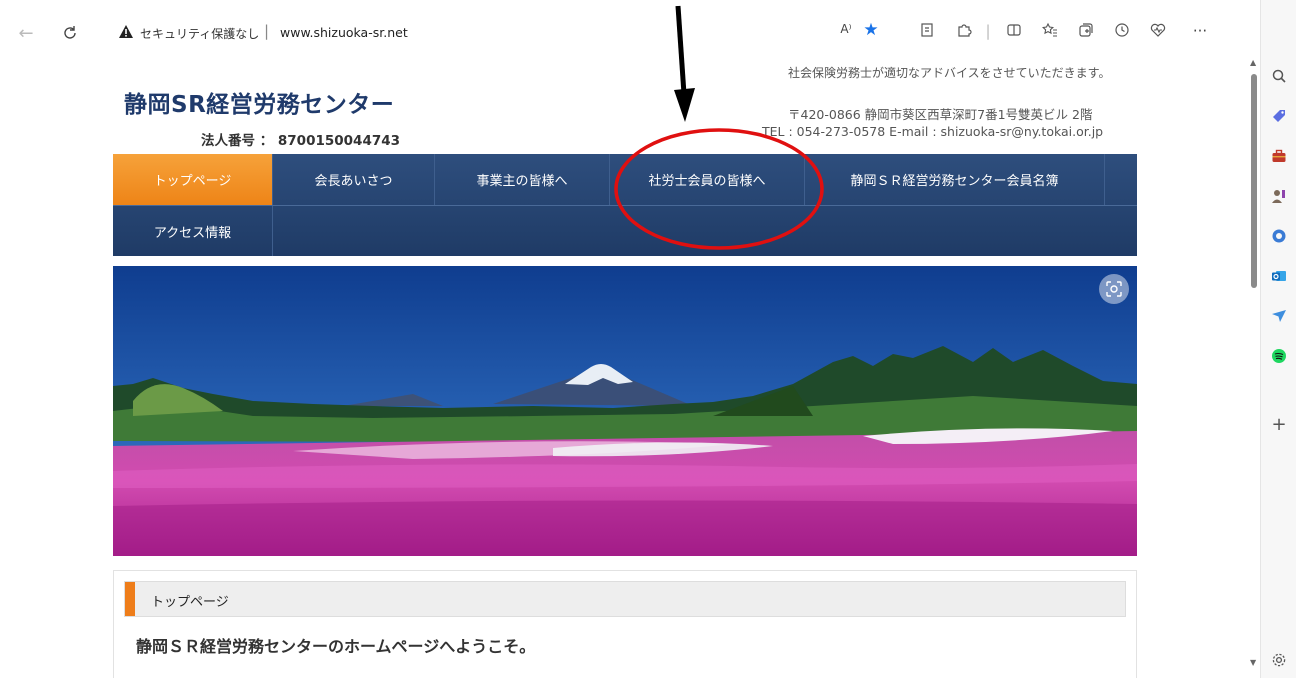  Describe the element at coordinates (625, 624) in the screenshot. I see `top-page-section: トップページ 静岡ＳＲ経営労務センターのホームページへようこそ。` at that location.